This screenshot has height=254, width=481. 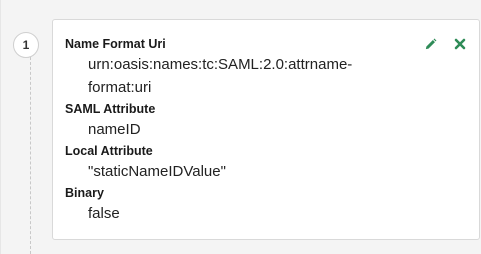 What do you see at coordinates (110, 109) in the screenshot?
I see `saml-attribute-label: SAML Attribute` at bounding box center [110, 109].